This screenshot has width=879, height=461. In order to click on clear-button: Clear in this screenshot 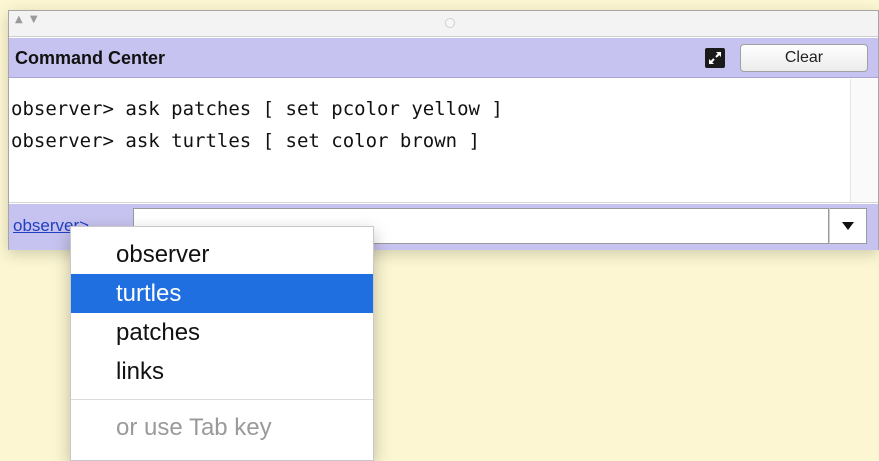, I will do `click(804, 58)`.